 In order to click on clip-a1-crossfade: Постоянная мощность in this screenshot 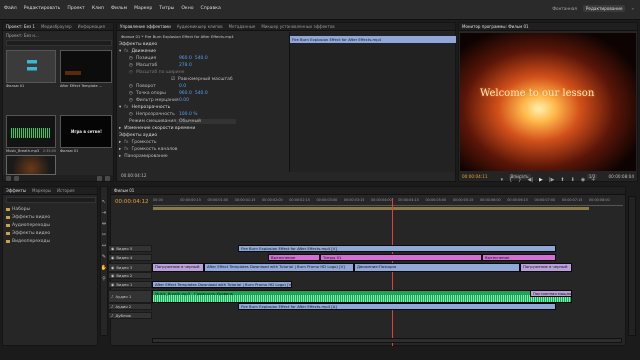, I will do `click(551, 293)`.